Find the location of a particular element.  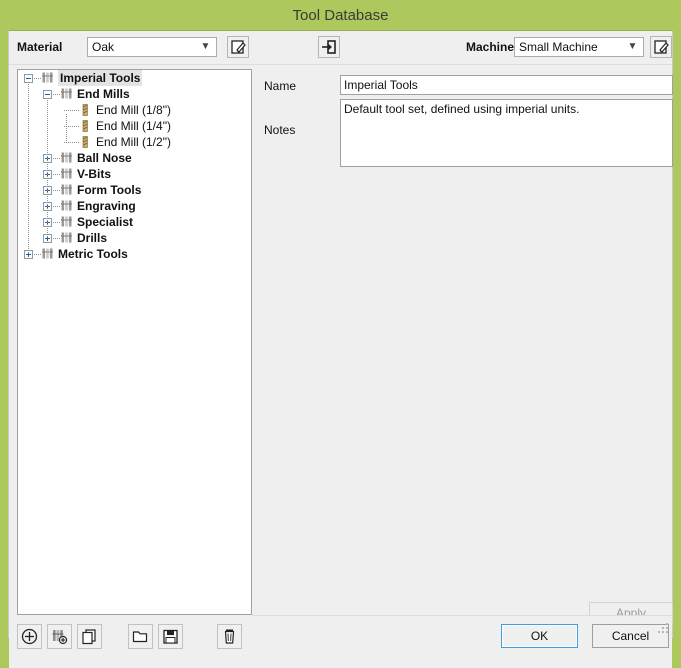

tree-item-label: V-Bits is located at coordinates (94, 174).